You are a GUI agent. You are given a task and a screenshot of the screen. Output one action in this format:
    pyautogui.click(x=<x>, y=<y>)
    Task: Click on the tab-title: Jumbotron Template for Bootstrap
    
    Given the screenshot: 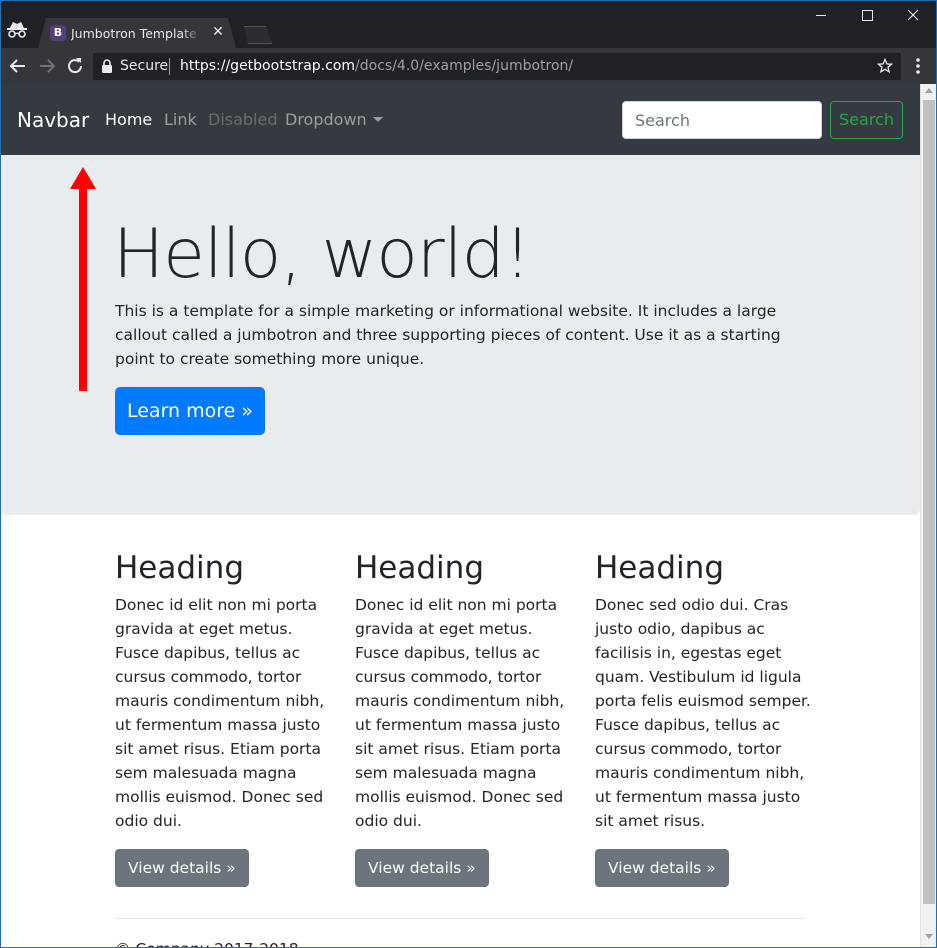 What is the action you would take?
    pyautogui.click(x=136, y=33)
    